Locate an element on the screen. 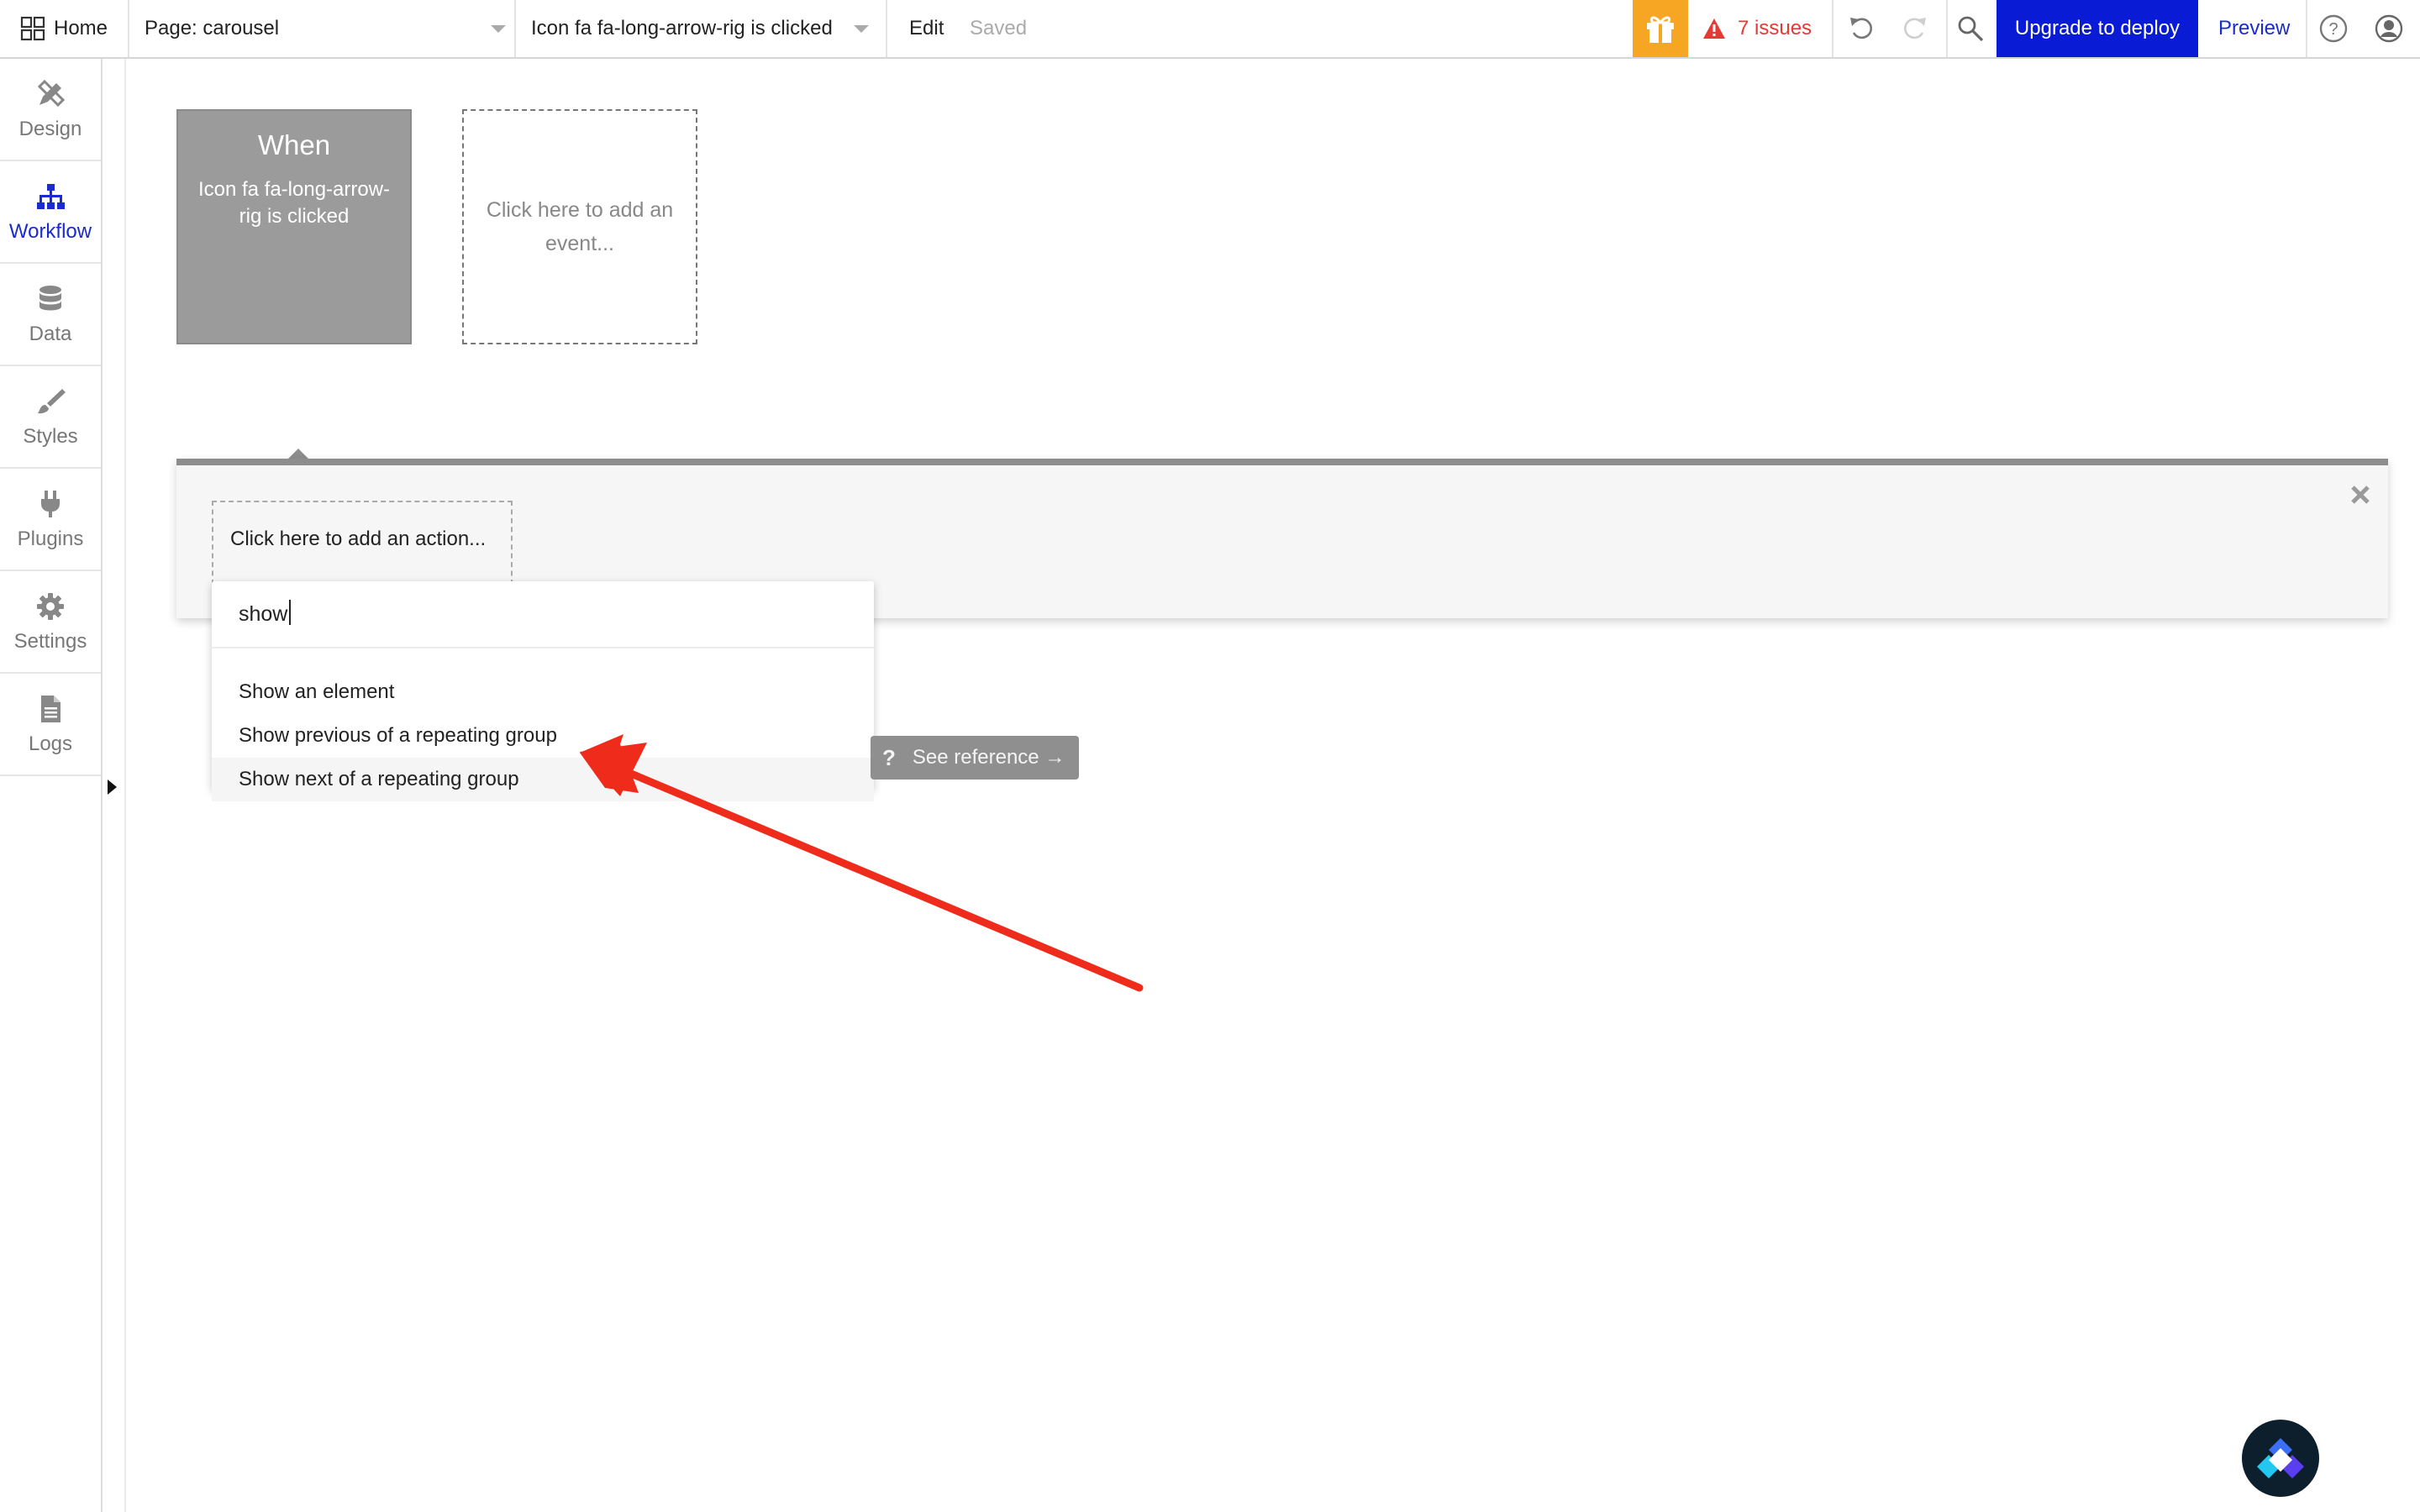 Image resolution: width=2420 pixels, height=1512 pixels. issues-label: 7 issues is located at coordinates (1775, 28).